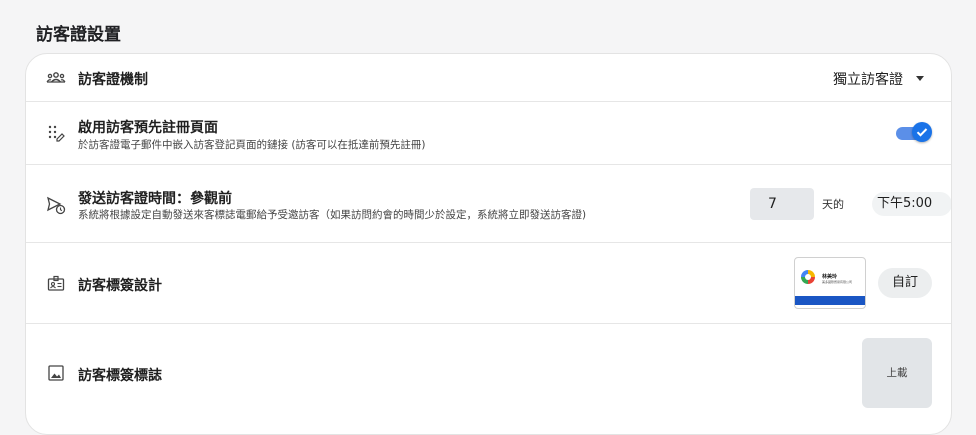 This screenshot has height=435, width=976. Describe the element at coordinates (782, 204) in the screenshot. I see `days-before-input: 7` at that location.